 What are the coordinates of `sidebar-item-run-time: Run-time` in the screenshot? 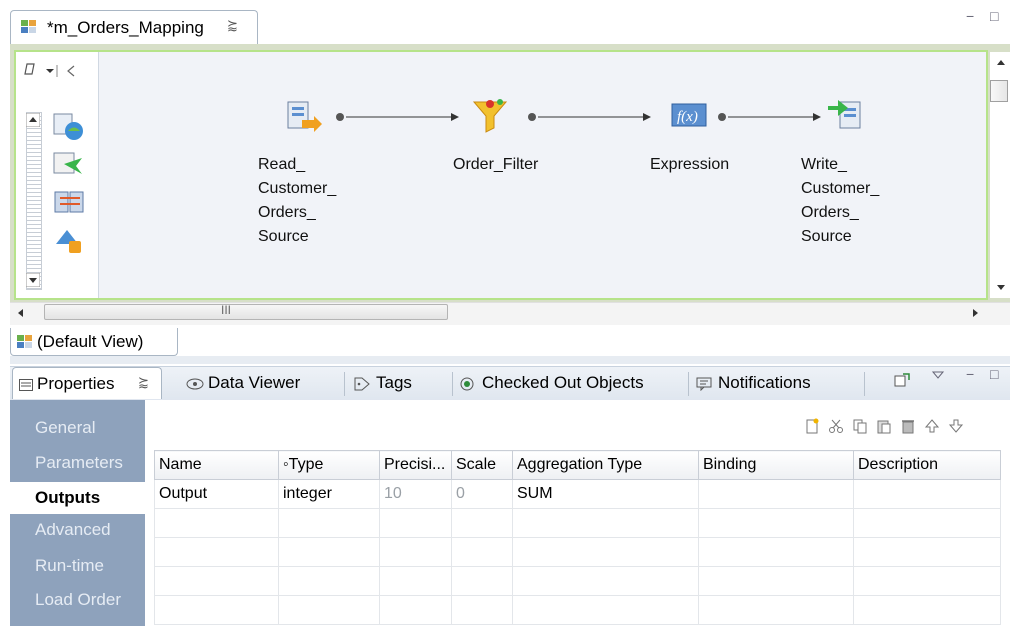 It's located at (77, 567).